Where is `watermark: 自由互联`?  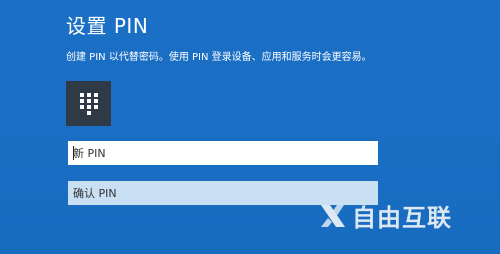
watermark: 自由互联 is located at coordinates (385, 215).